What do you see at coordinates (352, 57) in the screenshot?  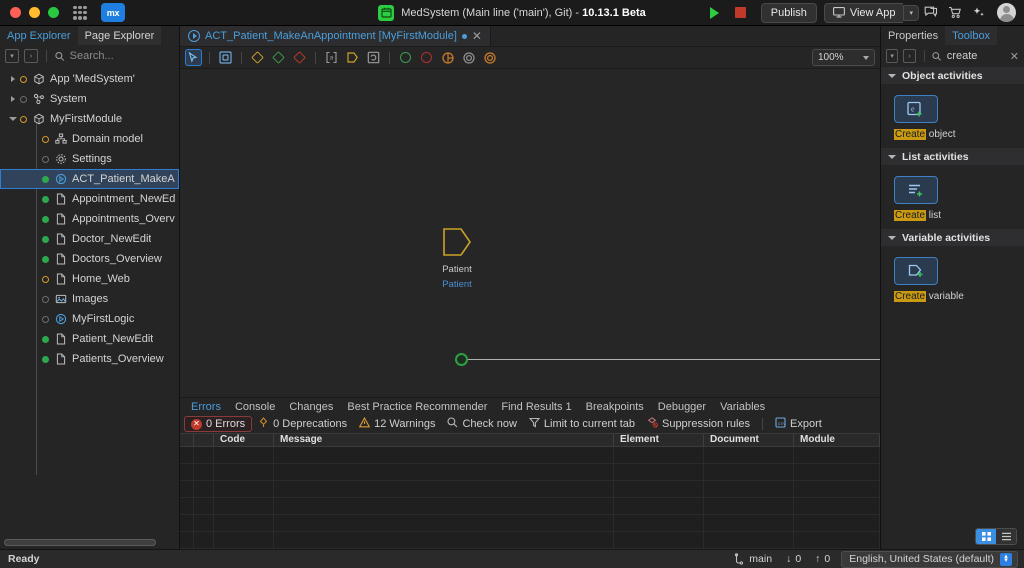 I see `parameter-icon` at bounding box center [352, 57].